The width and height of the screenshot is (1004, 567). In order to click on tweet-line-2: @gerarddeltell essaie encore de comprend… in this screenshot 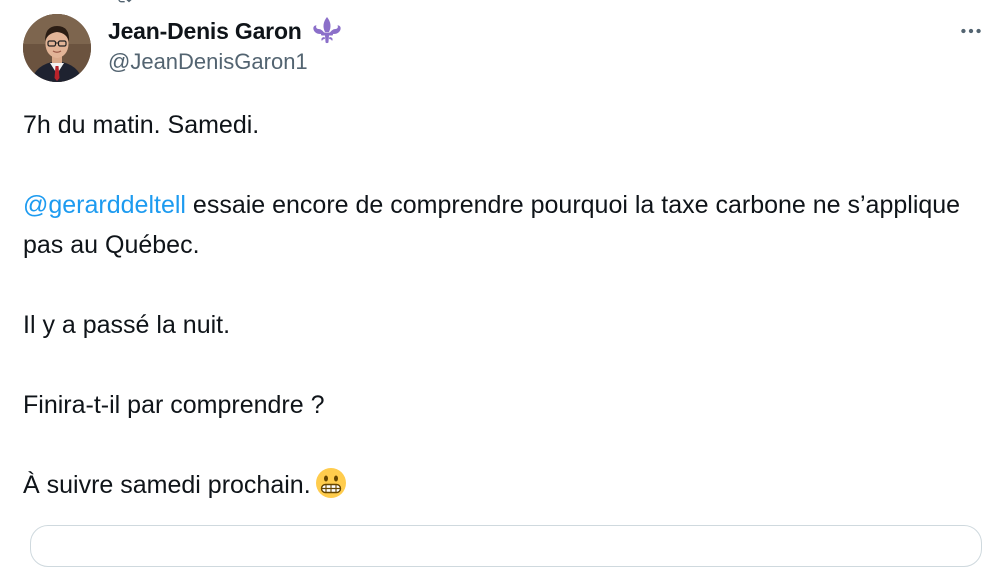, I will do `click(503, 225)`.